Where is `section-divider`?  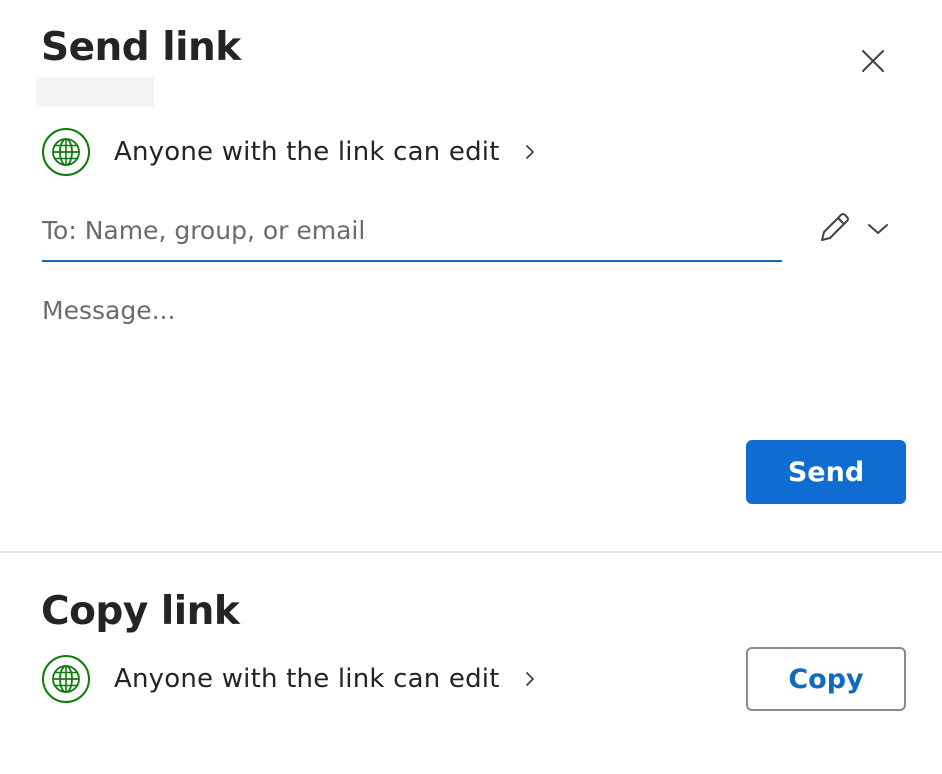 section-divider is located at coordinates (471, 552).